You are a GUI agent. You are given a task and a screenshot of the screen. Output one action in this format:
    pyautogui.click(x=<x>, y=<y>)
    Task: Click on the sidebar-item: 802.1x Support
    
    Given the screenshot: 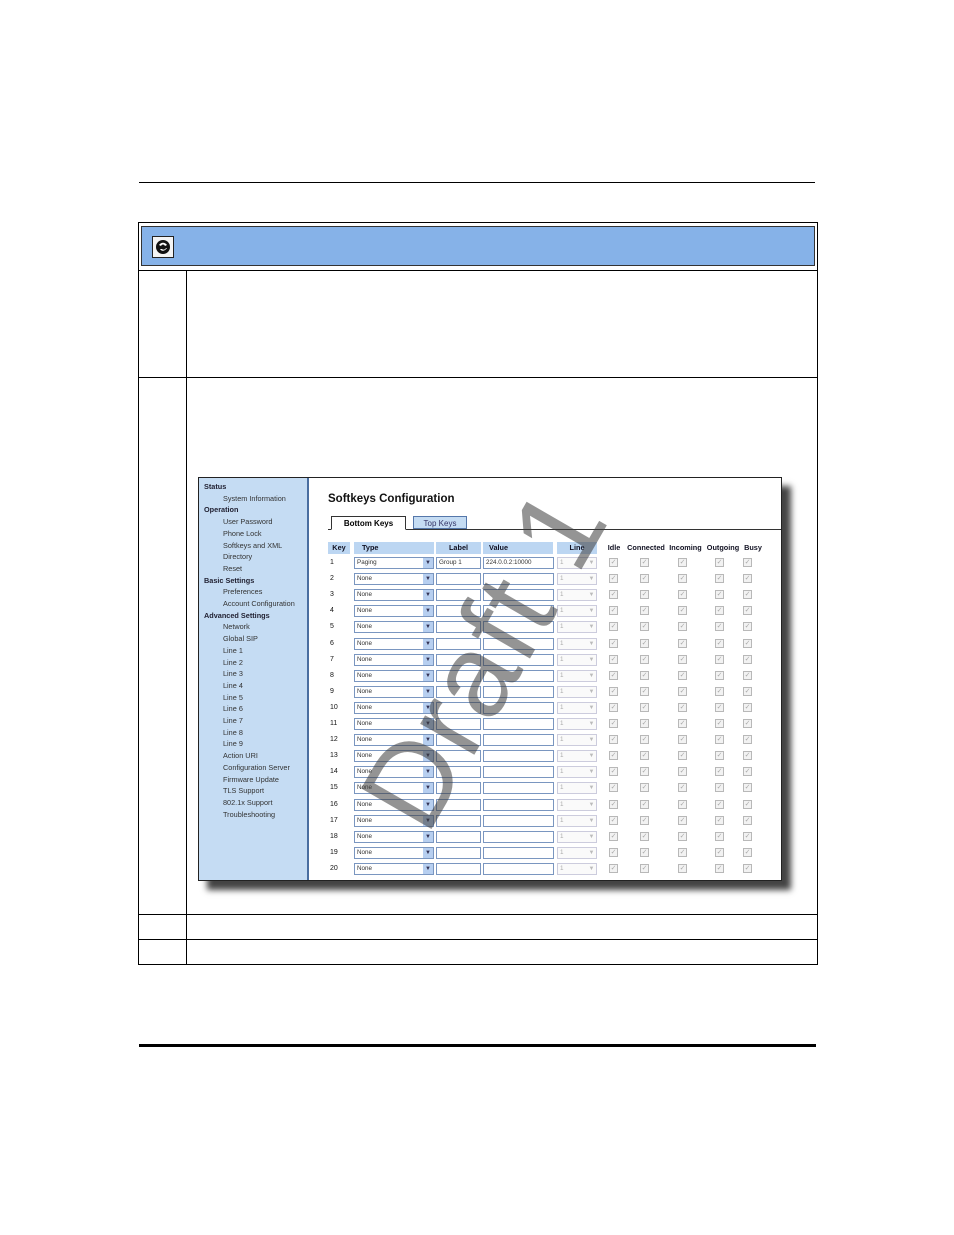 What is the action you would take?
    pyautogui.click(x=248, y=802)
    